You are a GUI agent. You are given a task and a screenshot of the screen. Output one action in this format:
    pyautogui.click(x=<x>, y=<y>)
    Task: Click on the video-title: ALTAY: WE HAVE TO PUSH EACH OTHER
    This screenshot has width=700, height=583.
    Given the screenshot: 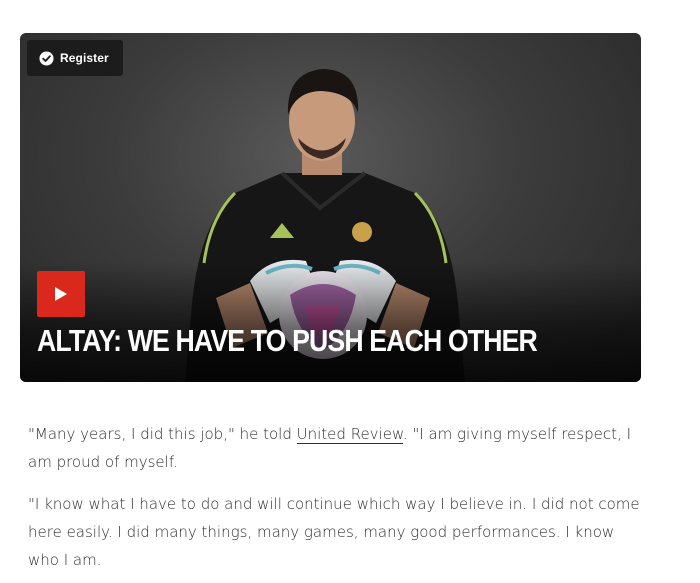 What is the action you would take?
    pyautogui.click(x=287, y=340)
    